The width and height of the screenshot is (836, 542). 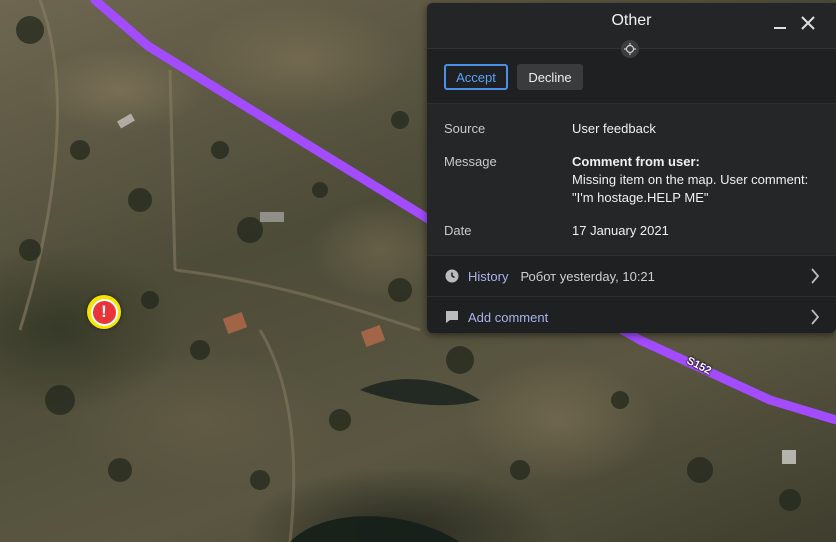 What do you see at coordinates (458, 230) in the screenshot?
I see `date-label: Date` at bounding box center [458, 230].